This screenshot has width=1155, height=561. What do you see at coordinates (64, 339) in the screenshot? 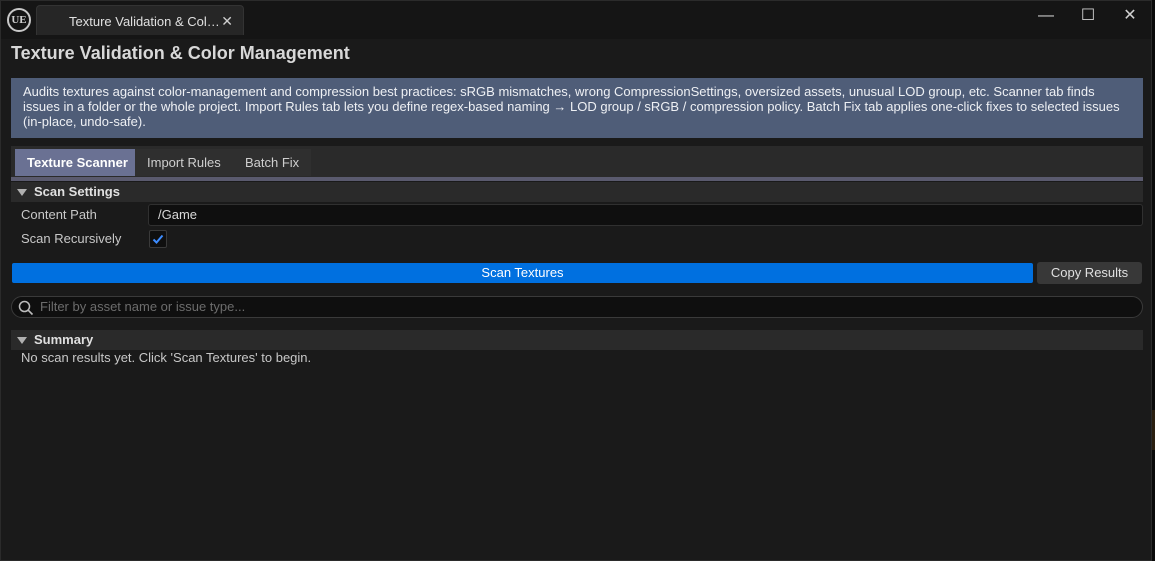
I see `summary-title: Summary` at bounding box center [64, 339].